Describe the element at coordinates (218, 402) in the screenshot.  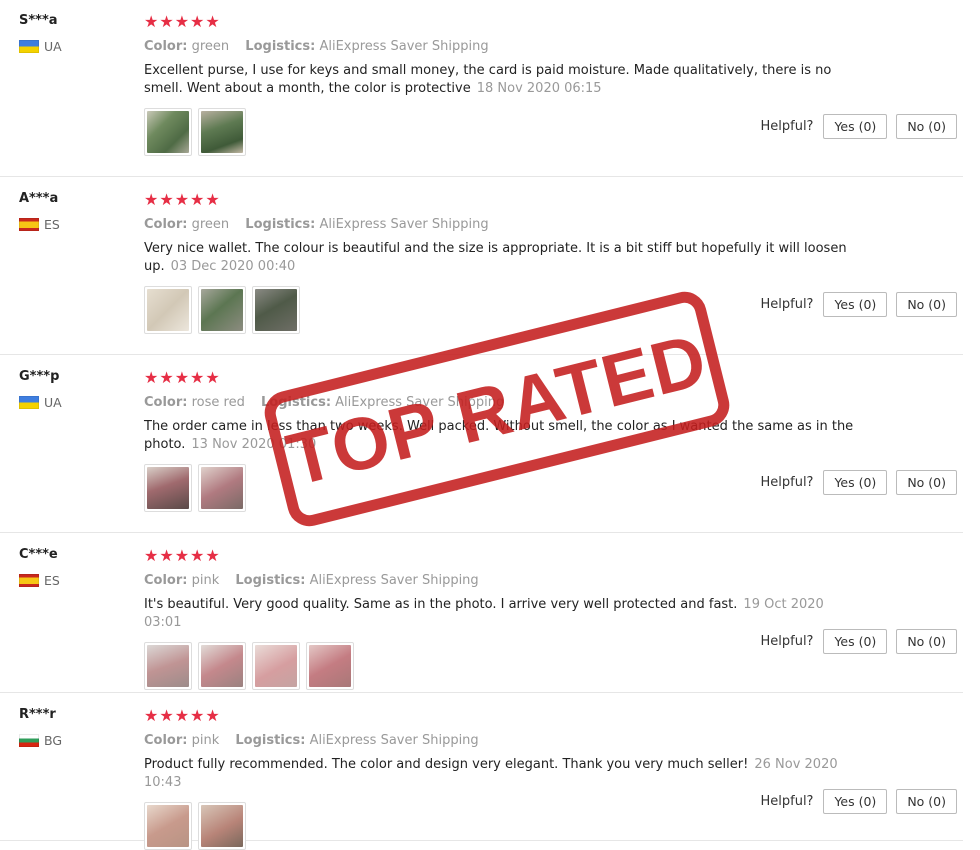
I see `color-value: rose red` at that location.